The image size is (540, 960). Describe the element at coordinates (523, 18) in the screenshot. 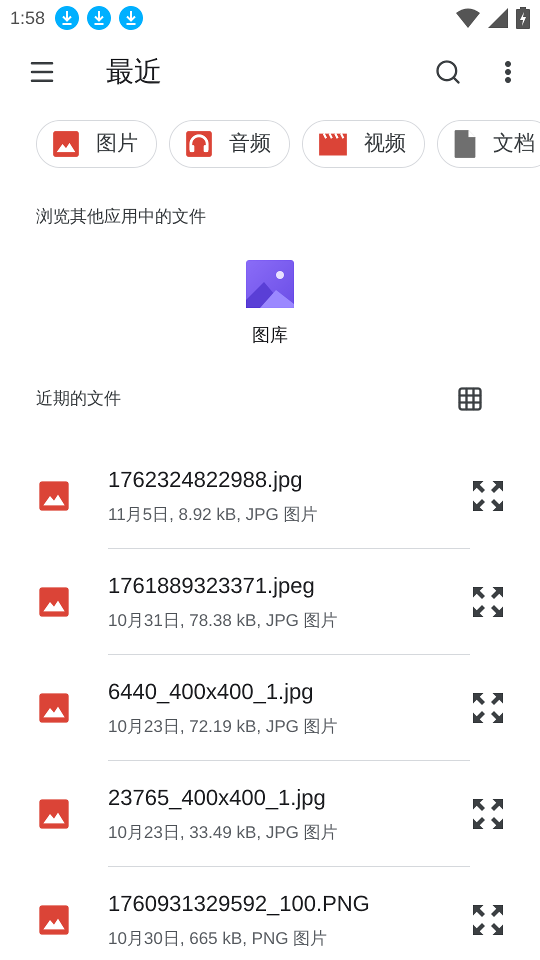

I see `battery-icon` at that location.